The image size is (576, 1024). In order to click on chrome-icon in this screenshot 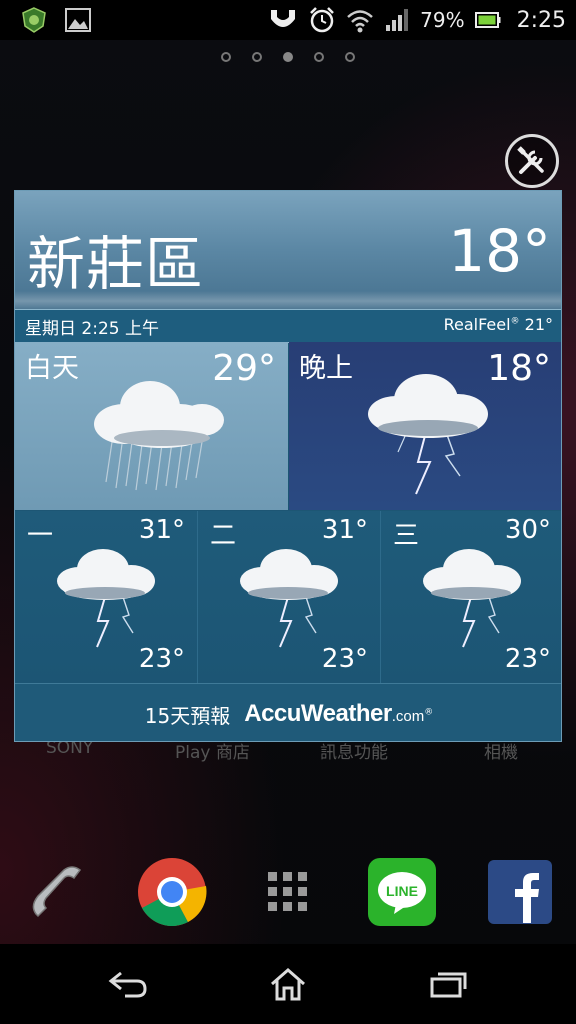, I will do `click(172, 892)`.